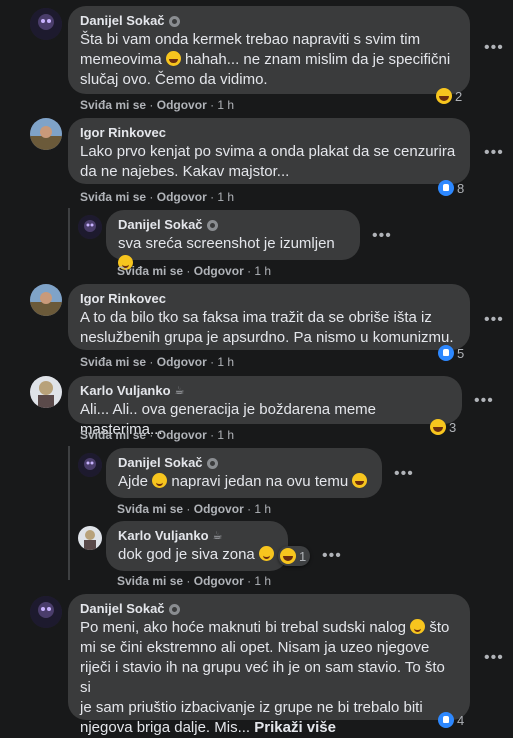  I want to click on reaction-summary: 2, so click(450, 96).